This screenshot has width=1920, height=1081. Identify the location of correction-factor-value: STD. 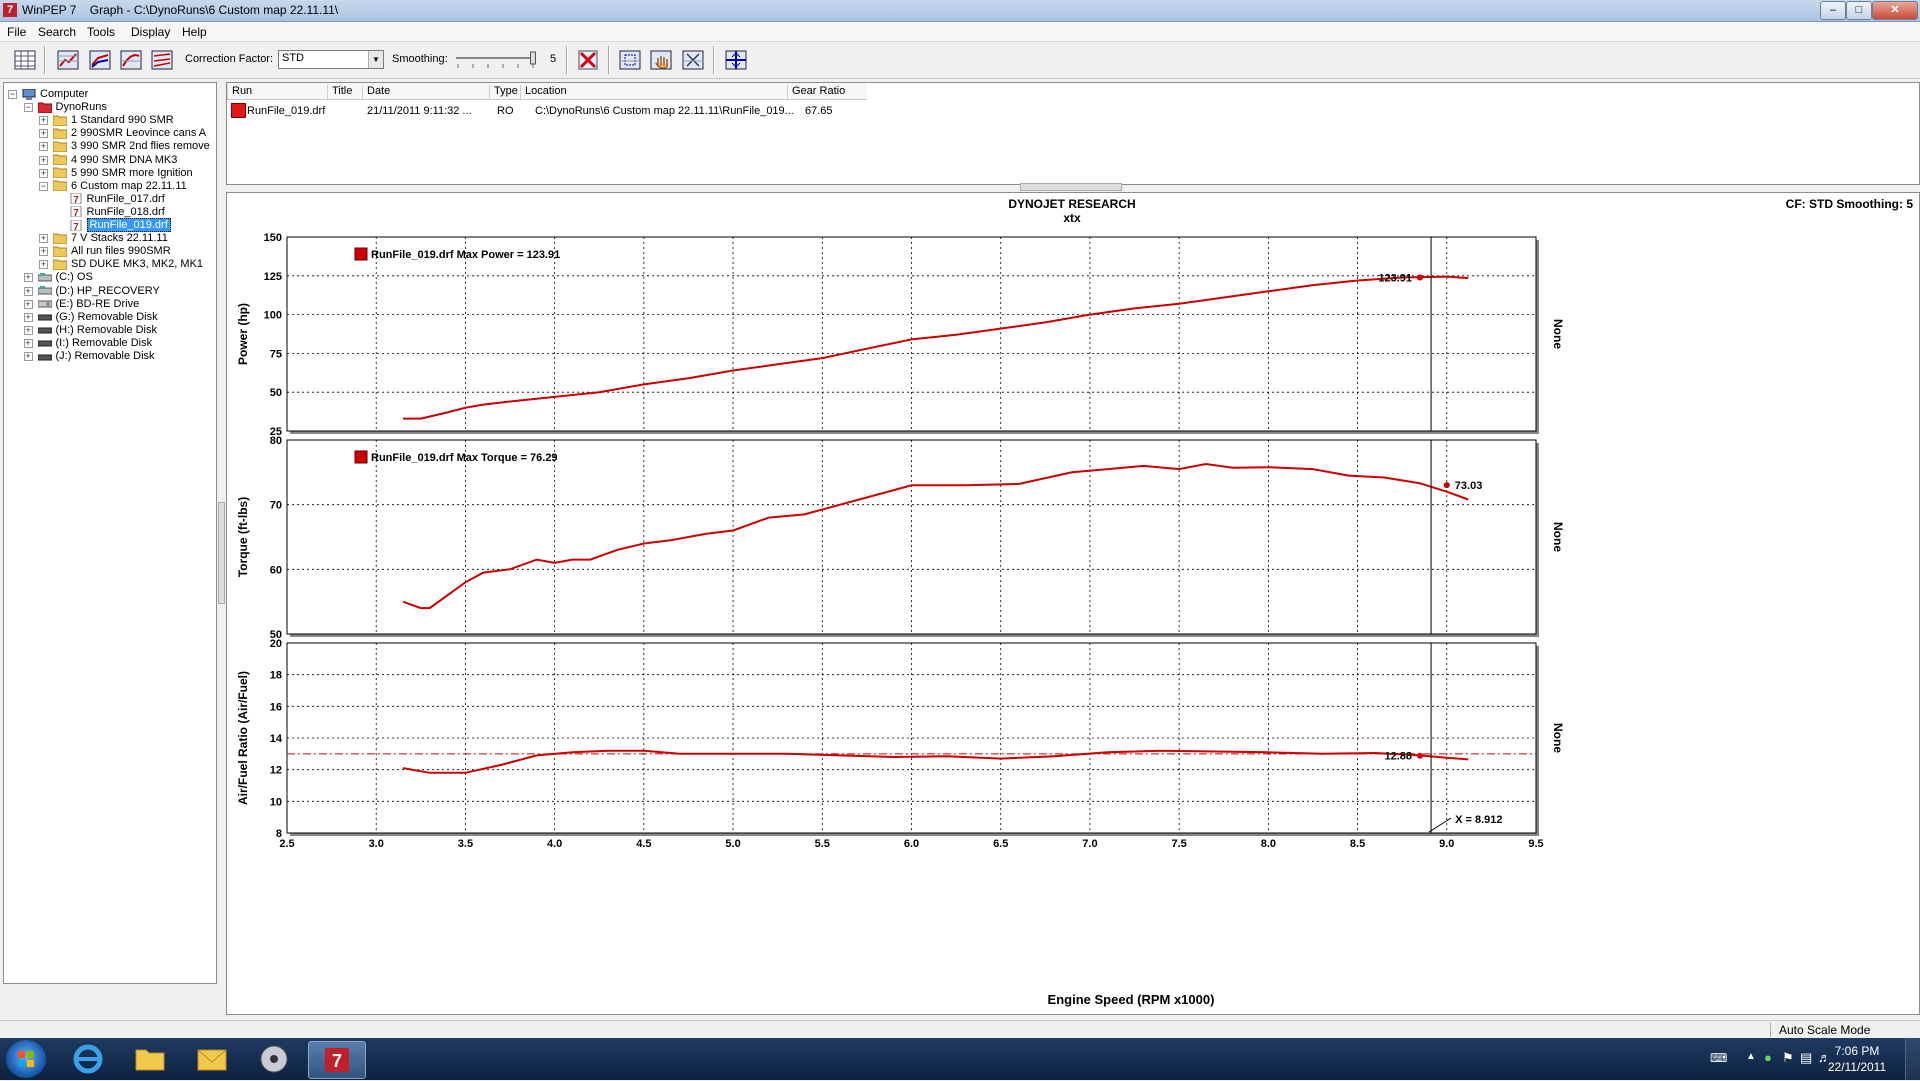
(293, 58).